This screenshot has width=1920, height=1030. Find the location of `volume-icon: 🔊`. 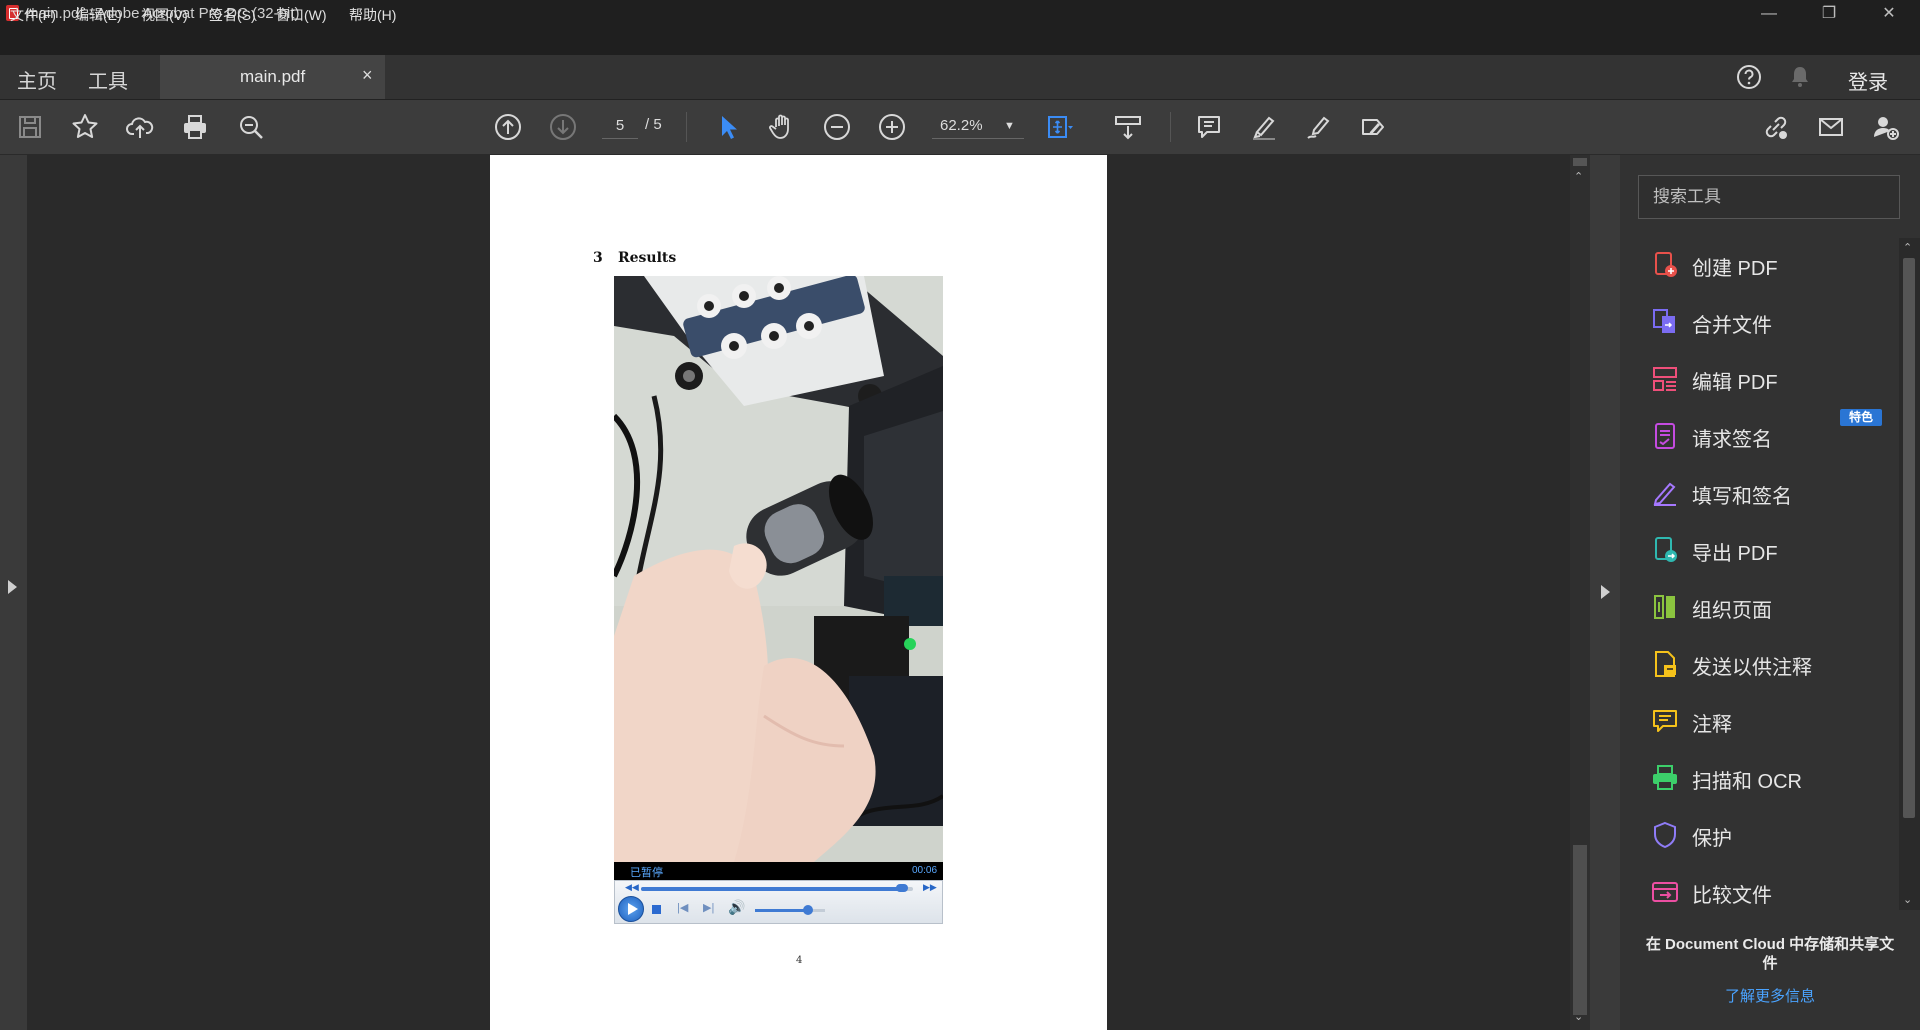

volume-icon: 🔊 is located at coordinates (736, 907).